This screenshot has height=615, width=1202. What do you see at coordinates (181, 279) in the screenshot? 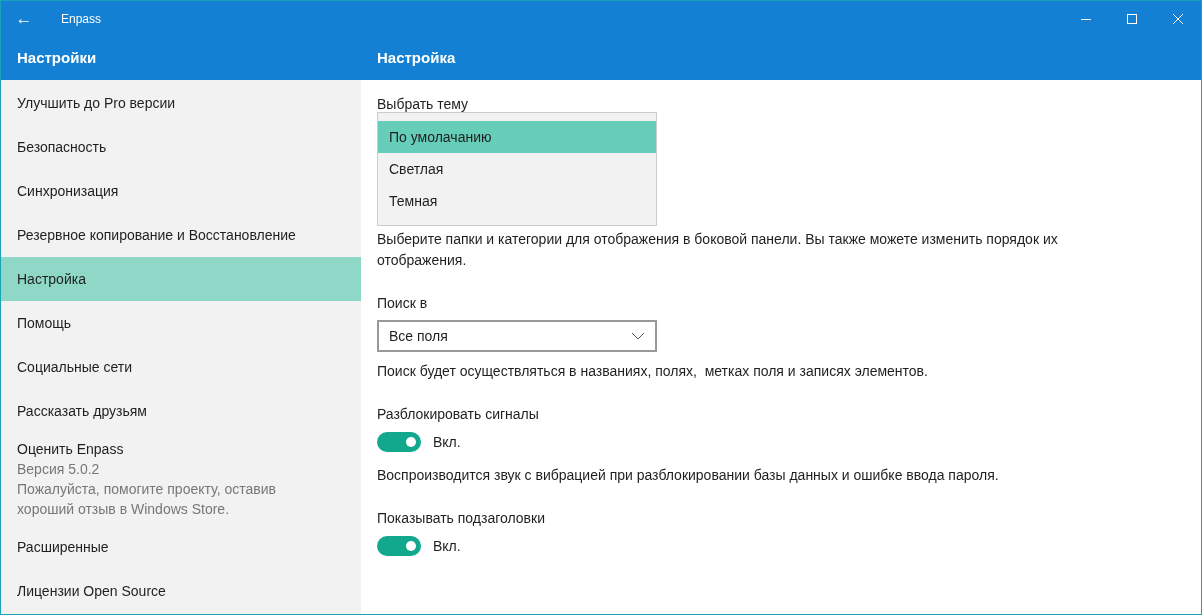
I see `sidebar-item: Настройка` at bounding box center [181, 279].